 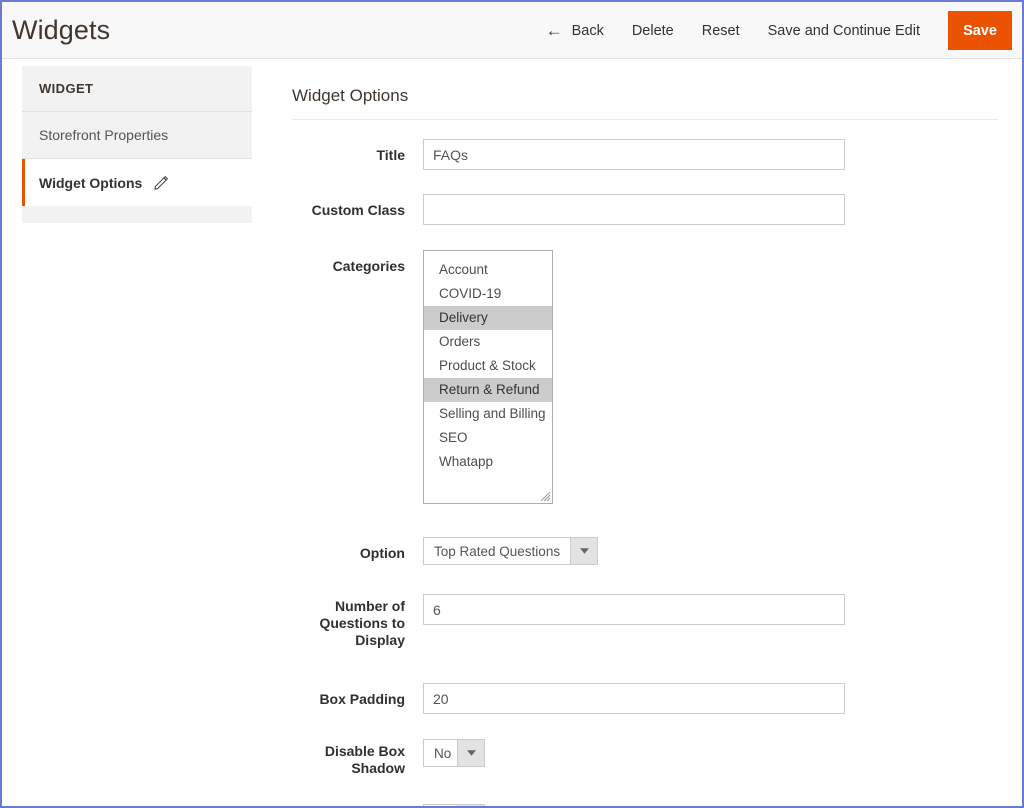 I want to click on categories-option: Delivery, so click(x=488, y=318).